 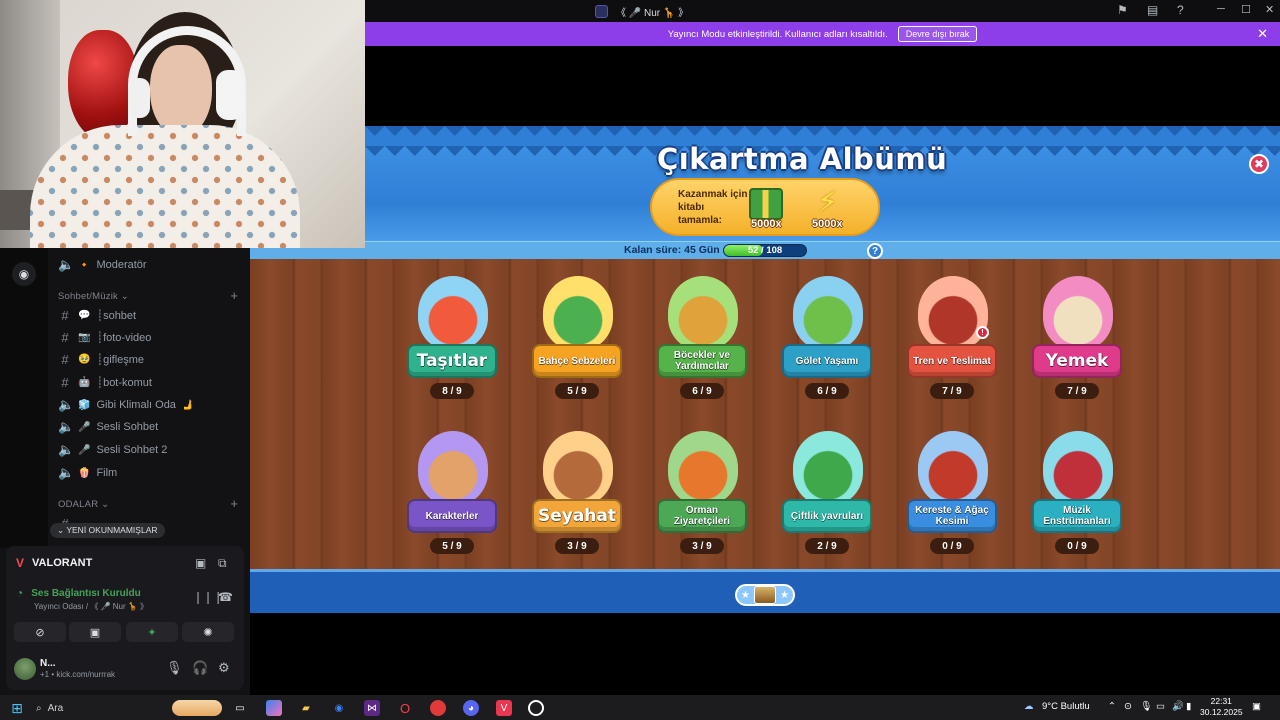 What do you see at coordinates (101, 359) in the screenshot?
I see `channel-giflesme: # 🥹 ┊gifleşme` at bounding box center [101, 359].